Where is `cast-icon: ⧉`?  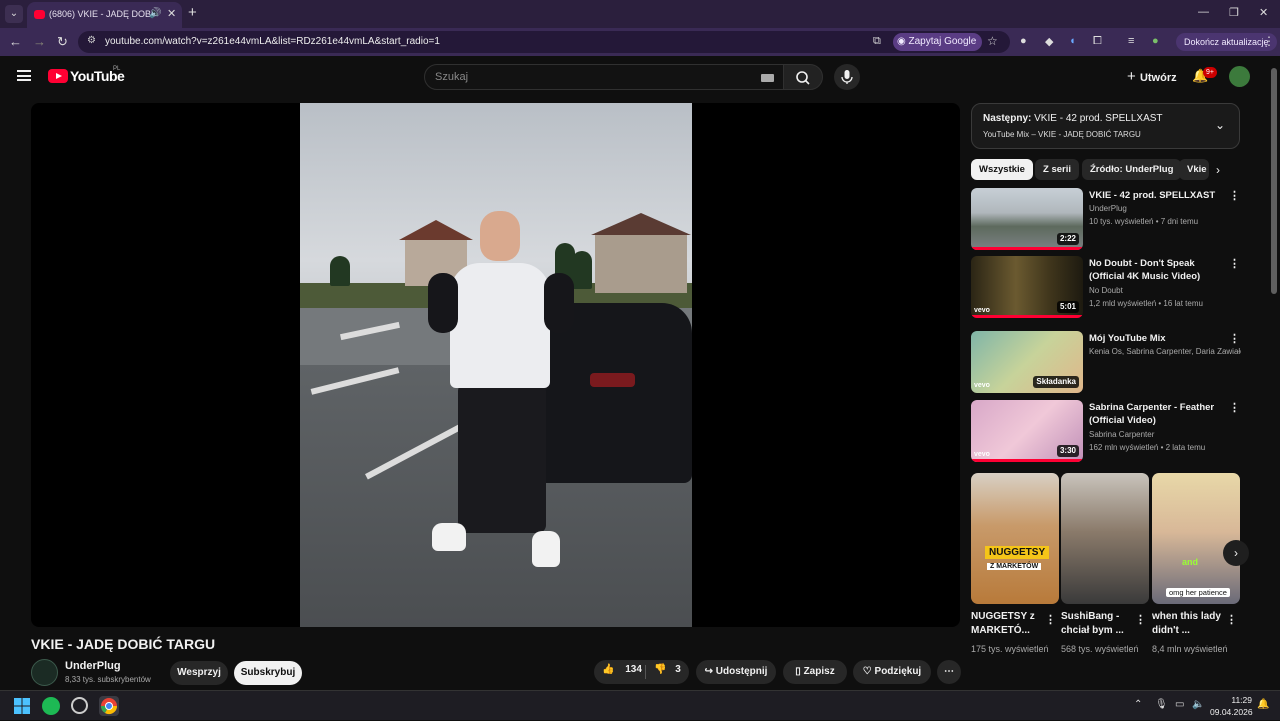 cast-icon: ⧉ is located at coordinates (877, 41).